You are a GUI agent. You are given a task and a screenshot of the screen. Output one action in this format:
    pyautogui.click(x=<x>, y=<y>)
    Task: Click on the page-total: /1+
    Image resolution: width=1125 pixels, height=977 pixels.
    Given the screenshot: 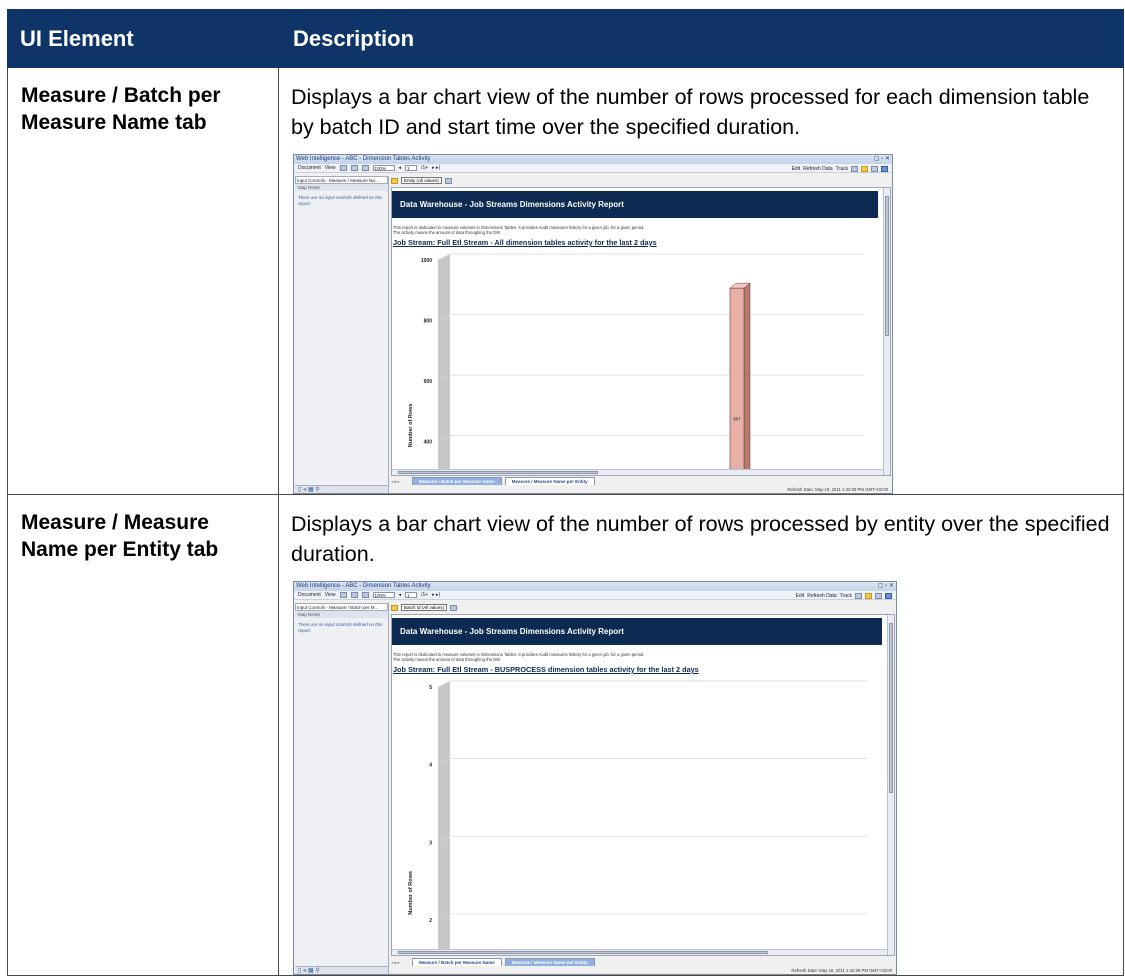 What is the action you would take?
    pyautogui.click(x=425, y=595)
    